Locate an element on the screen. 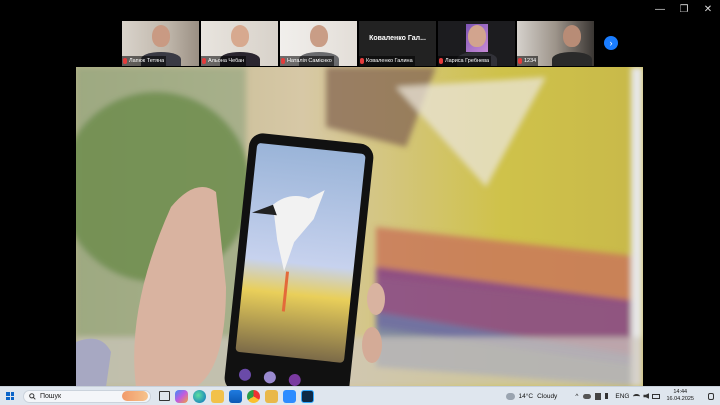 Image resolution: width=720 pixels, height=405 pixels. chevron-right-icon: › is located at coordinates (611, 43).